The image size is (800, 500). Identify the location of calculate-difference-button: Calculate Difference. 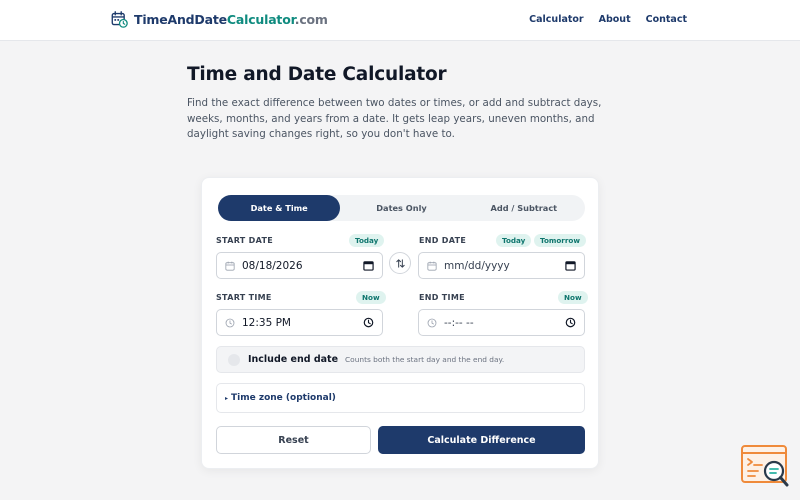
(481, 440).